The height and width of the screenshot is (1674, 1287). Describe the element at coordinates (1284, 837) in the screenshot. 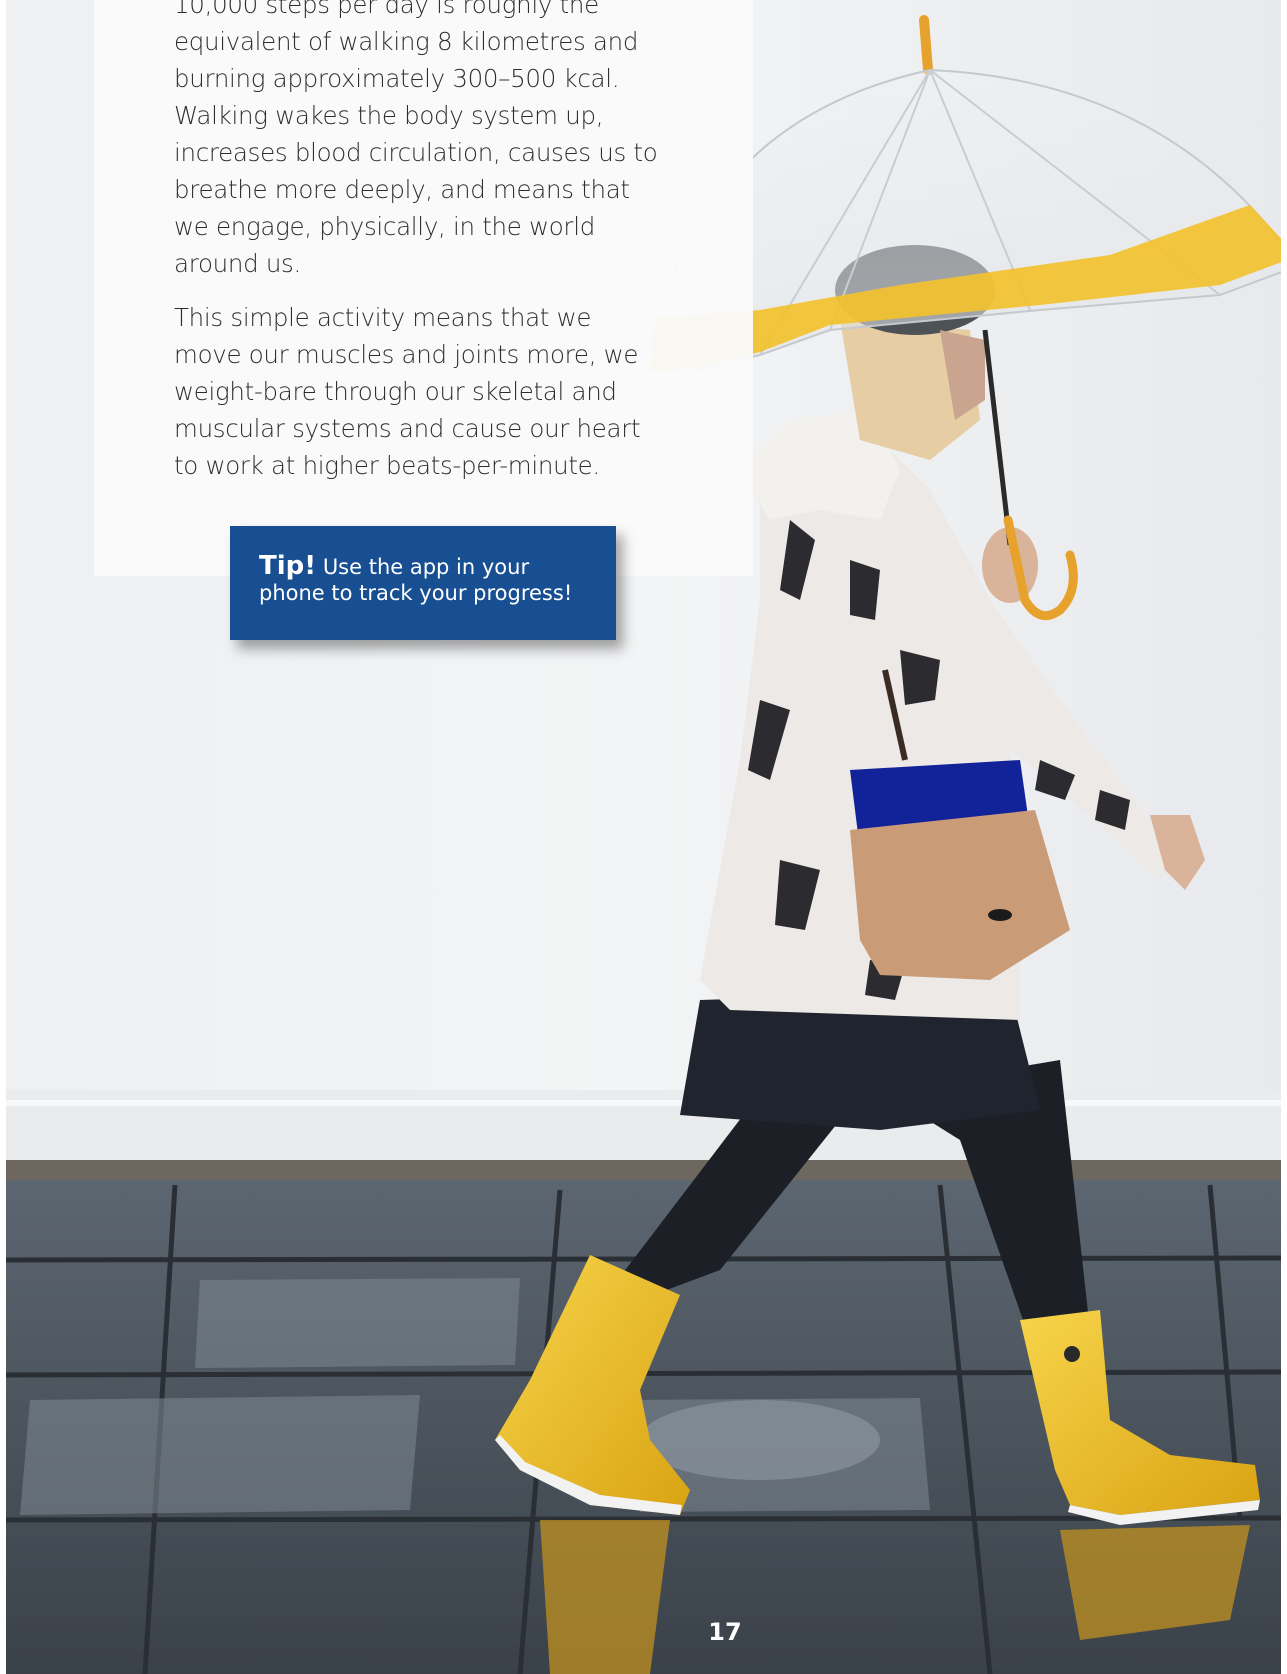

I see `page-right-edge` at that location.